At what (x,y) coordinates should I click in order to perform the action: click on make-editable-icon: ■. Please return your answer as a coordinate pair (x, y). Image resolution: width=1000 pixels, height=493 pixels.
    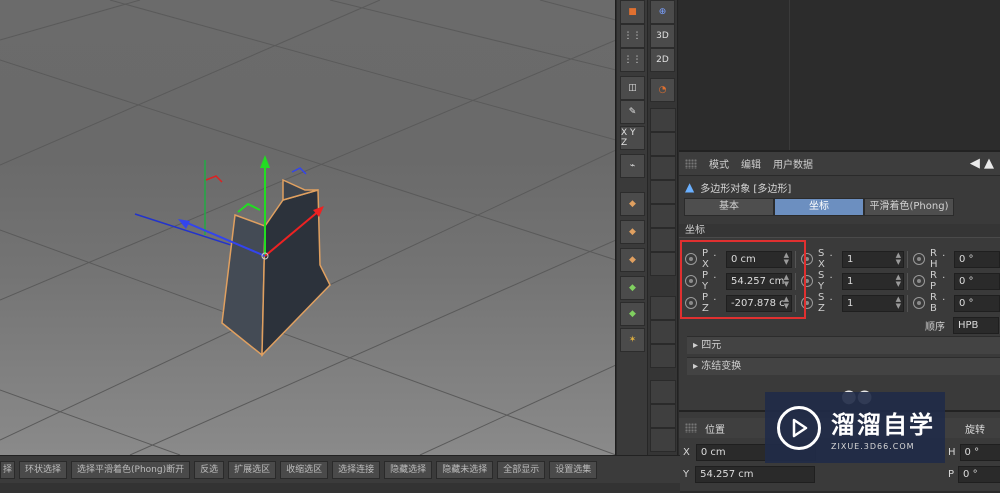
    Looking at the image, I should click on (632, 12).